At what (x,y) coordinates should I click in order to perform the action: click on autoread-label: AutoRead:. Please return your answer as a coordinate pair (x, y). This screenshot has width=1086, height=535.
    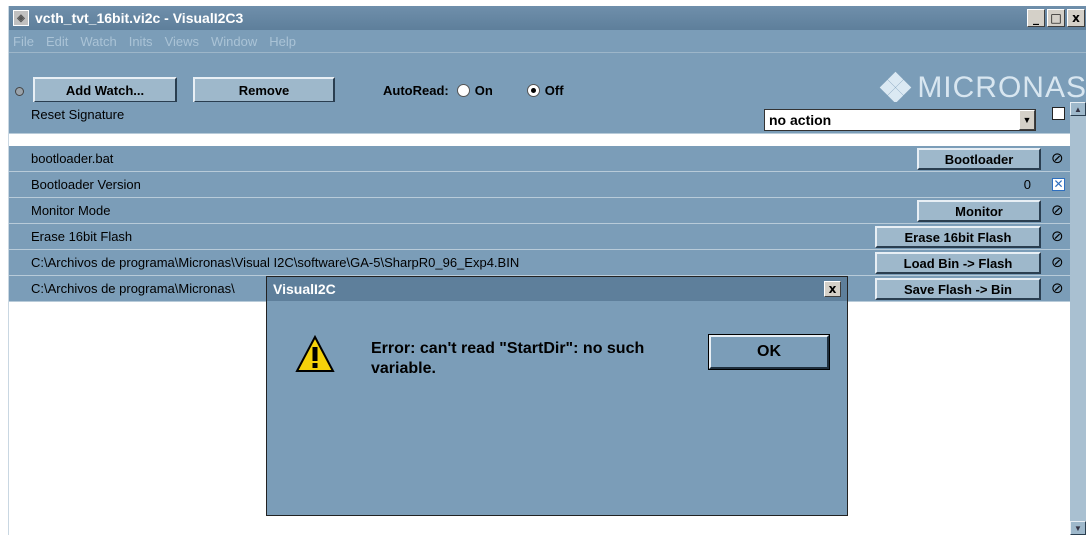
    Looking at the image, I should click on (416, 90).